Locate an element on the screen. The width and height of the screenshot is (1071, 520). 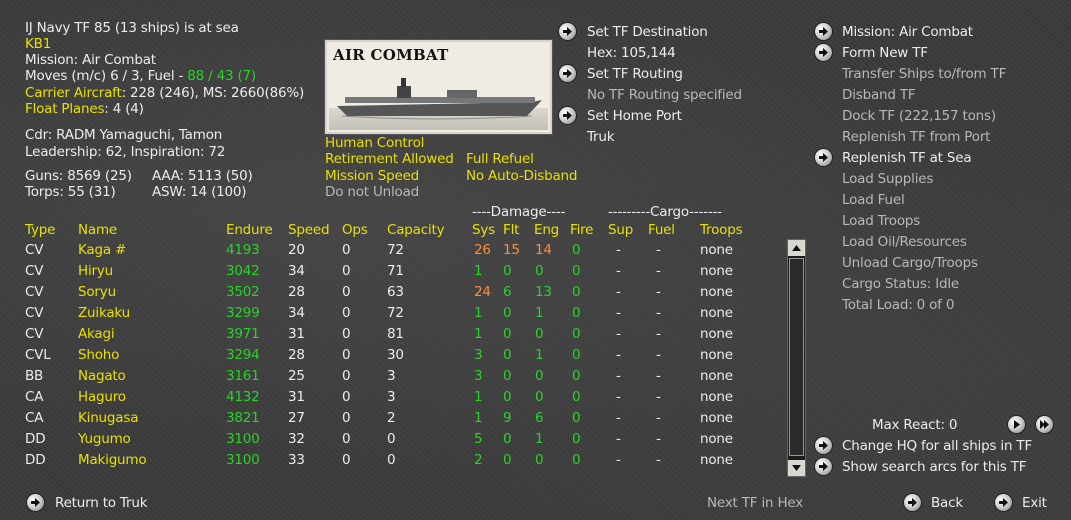
cell-capacity: 3 is located at coordinates (391, 397).